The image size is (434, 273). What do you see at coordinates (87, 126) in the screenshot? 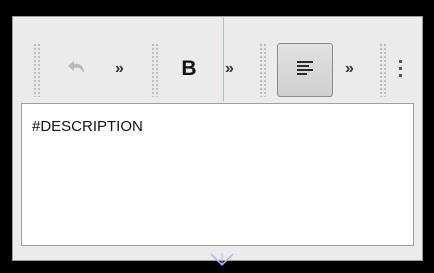
I see `editor-text: #DESCRIPTION` at bounding box center [87, 126].